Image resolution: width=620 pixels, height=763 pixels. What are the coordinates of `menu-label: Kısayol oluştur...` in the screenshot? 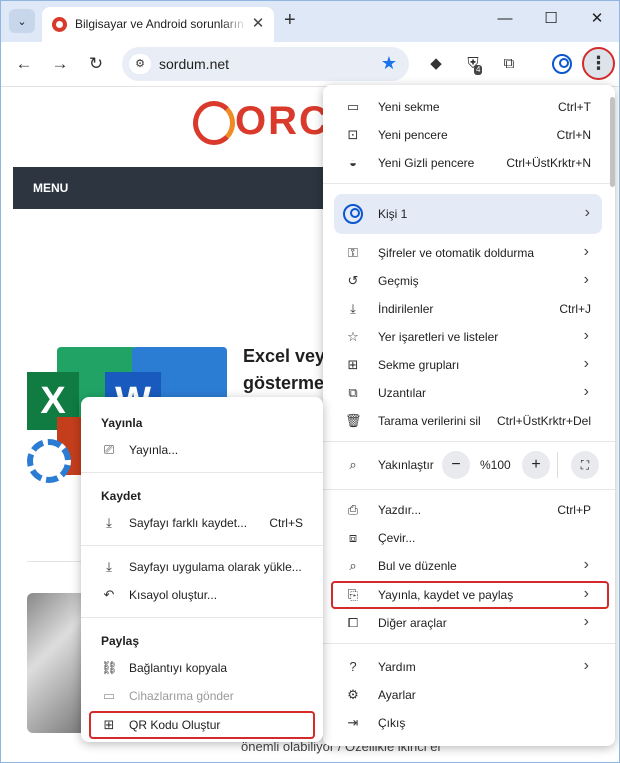 It's located at (173, 595).